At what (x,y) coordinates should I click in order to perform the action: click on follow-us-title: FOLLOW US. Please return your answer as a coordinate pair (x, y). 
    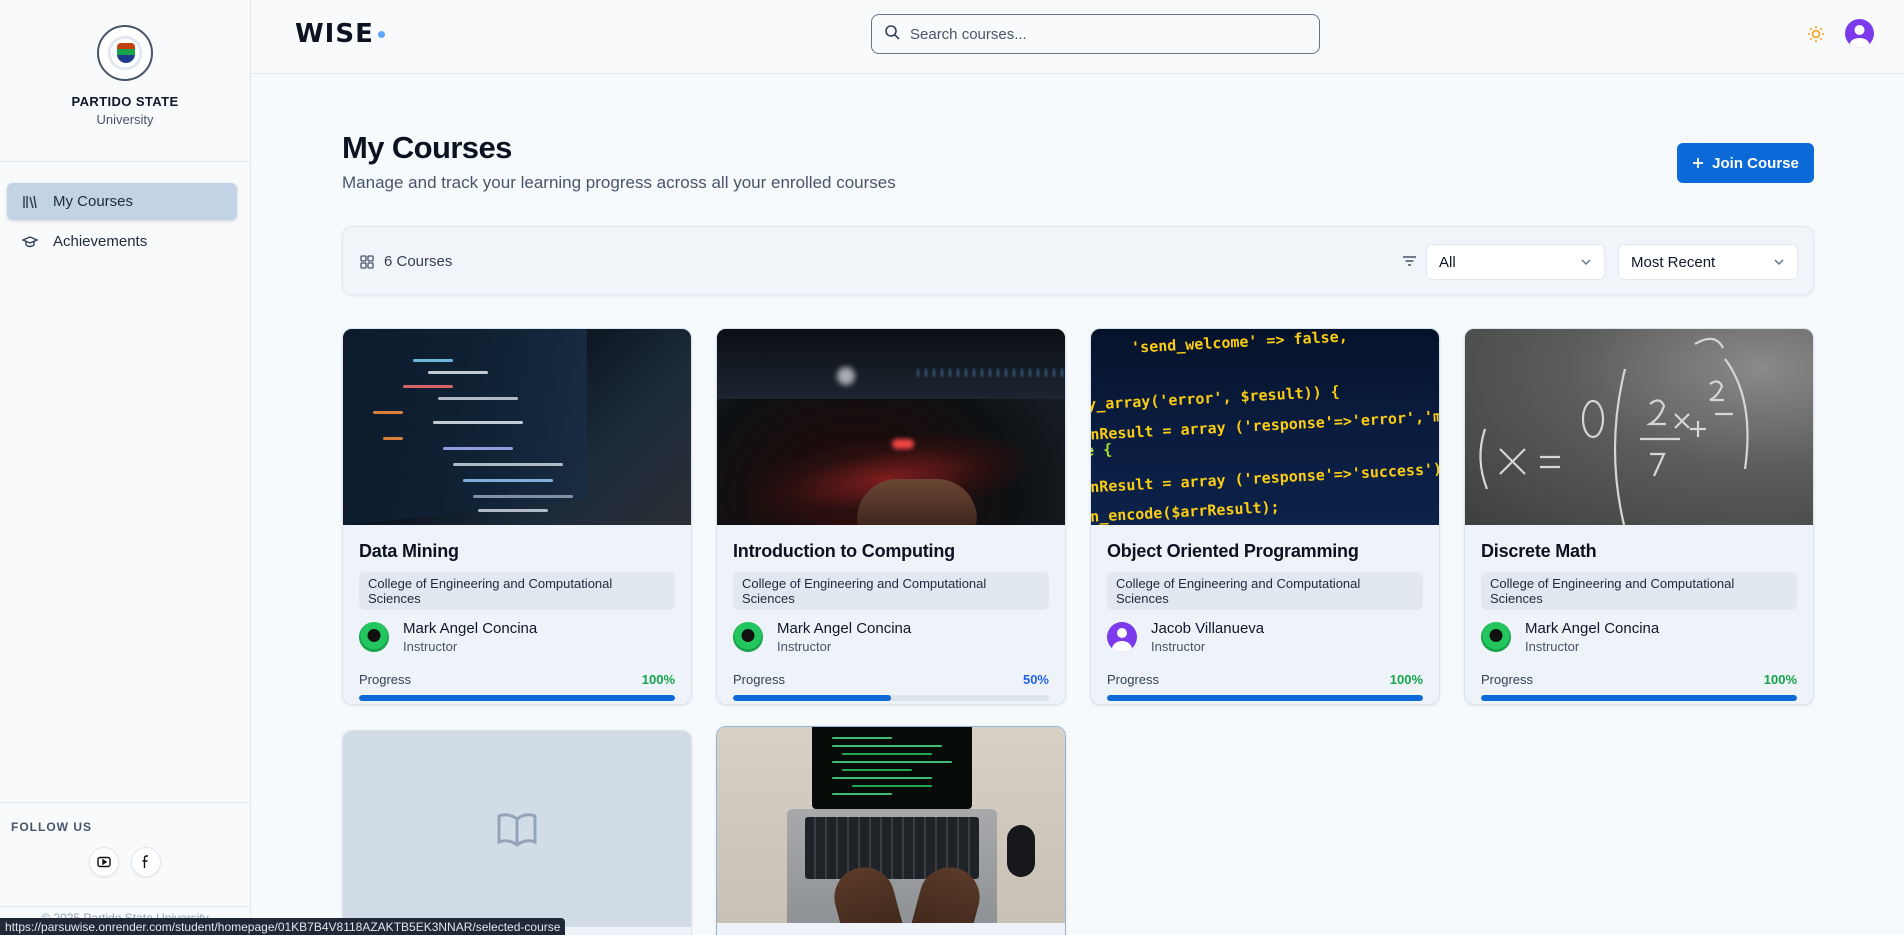
    Looking at the image, I should click on (51, 827).